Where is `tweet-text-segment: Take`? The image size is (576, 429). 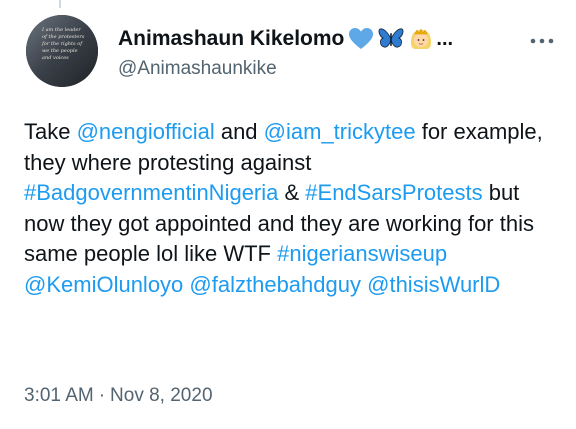 tweet-text-segment: Take is located at coordinates (50, 131).